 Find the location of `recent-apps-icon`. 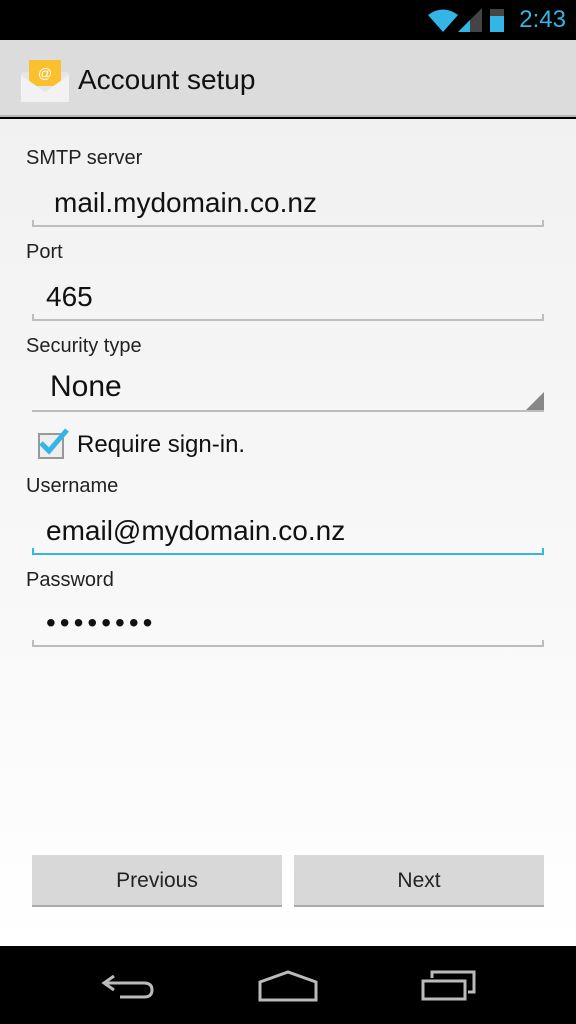

recent-apps-icon is located at coordinates (448, 986).